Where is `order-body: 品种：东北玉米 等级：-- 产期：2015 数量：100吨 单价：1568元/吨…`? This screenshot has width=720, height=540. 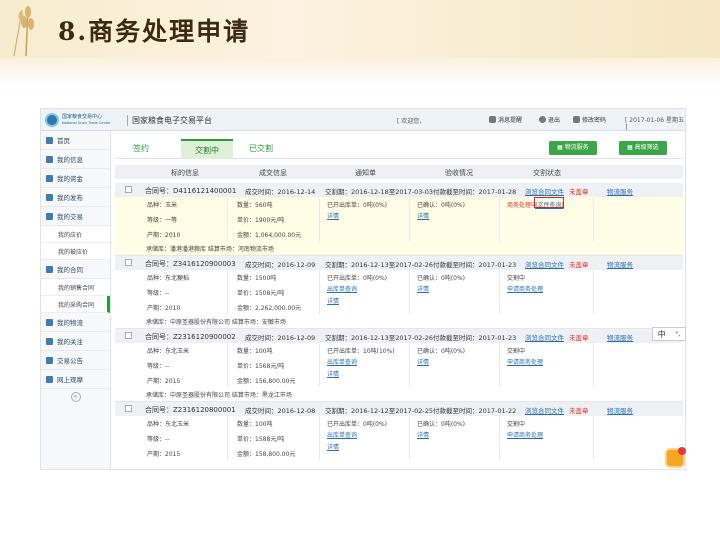
order-body: 品种：东北玉米 等级：-- 产期：2015 数量：100吨 单价：1568元/吨… is located at coordinates (399, 372).